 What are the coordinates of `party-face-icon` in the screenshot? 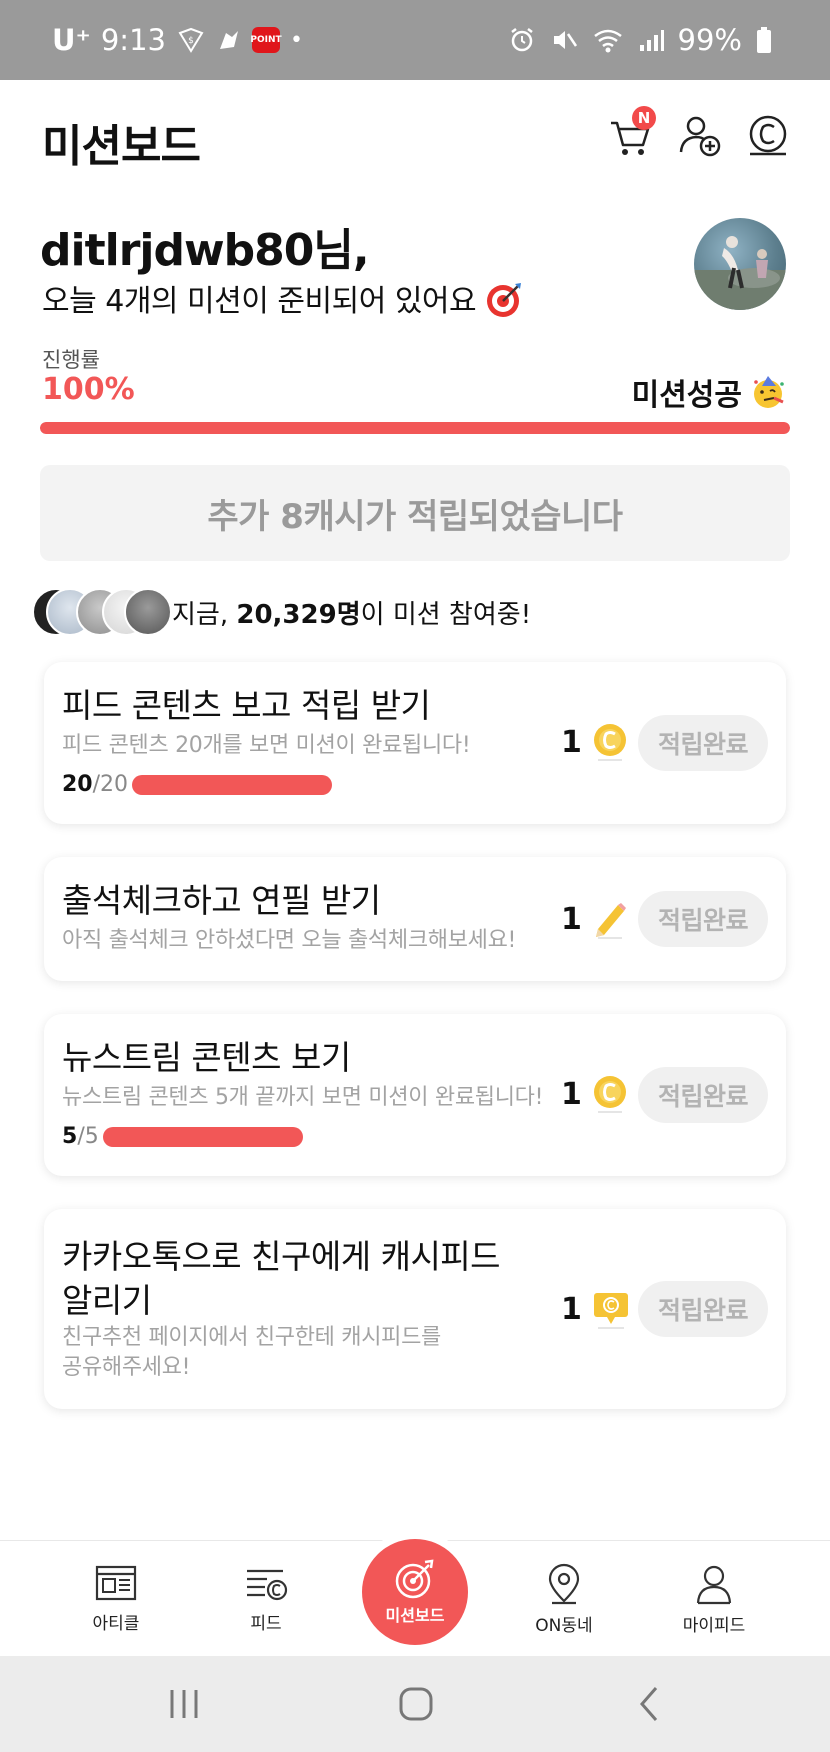 It's located at (769, 392).